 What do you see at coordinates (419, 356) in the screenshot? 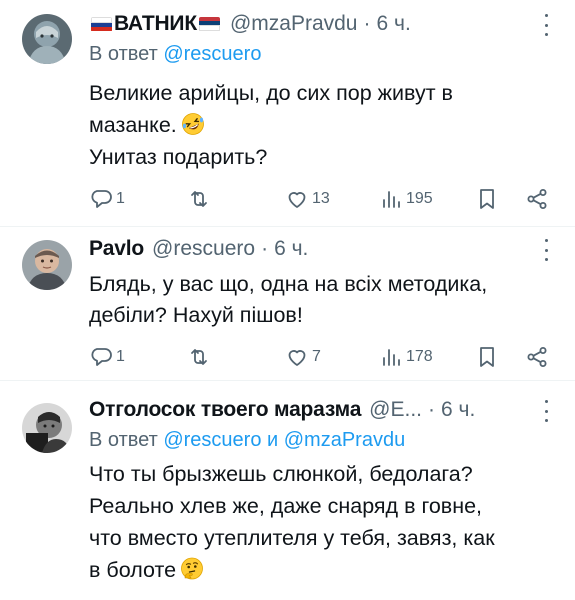
I see `view-count: 178` at bounding box center [419, 356].